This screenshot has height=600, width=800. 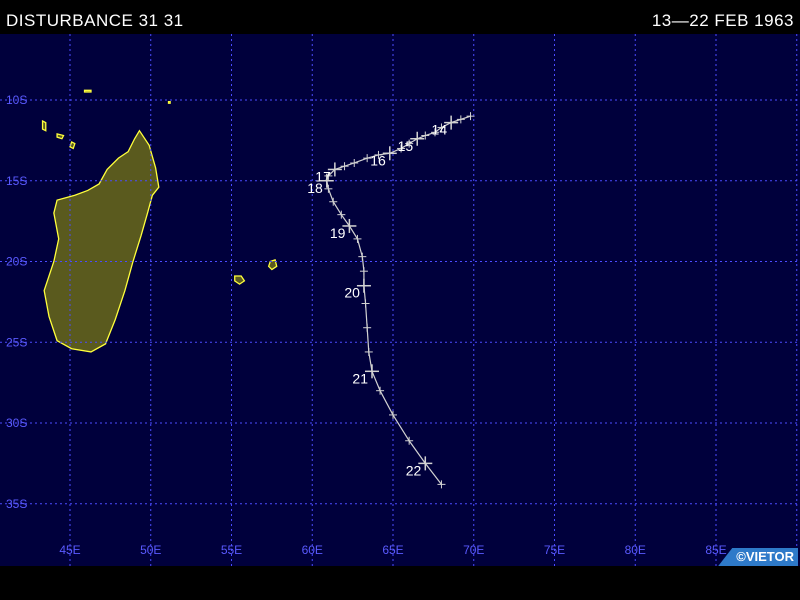 What do you see at coordinates (400, 17) in the screenshot?
I see `title-bar: DISTURBANCE 31 31 13—22 FEB 1963` at bounding box center [400, 17].